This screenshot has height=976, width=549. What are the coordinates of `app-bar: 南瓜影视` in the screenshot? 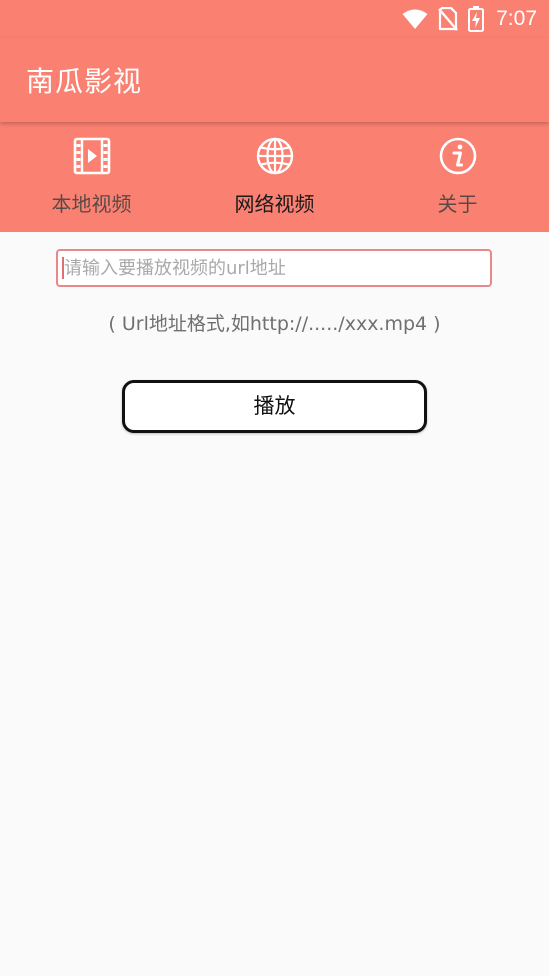 It's located at (274, 80).